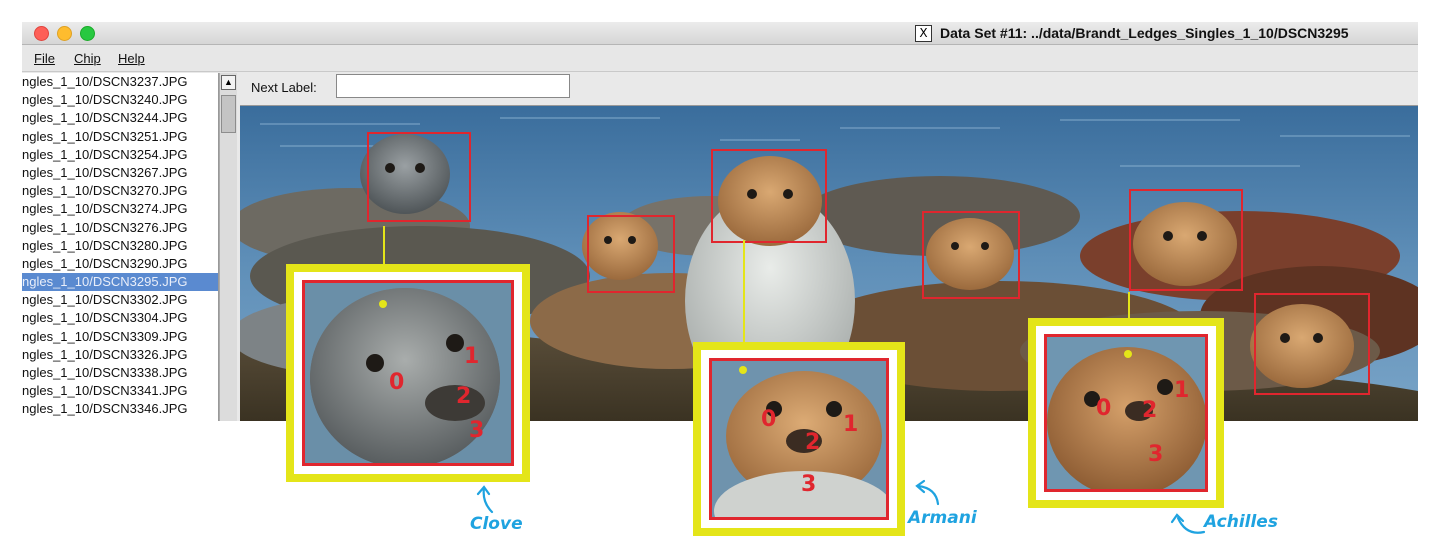 This screenshot has height=550, width=1440. Describe the element at coordinates (485, 499) in the screenshot. I see `clove-arrow-icon` at that location.